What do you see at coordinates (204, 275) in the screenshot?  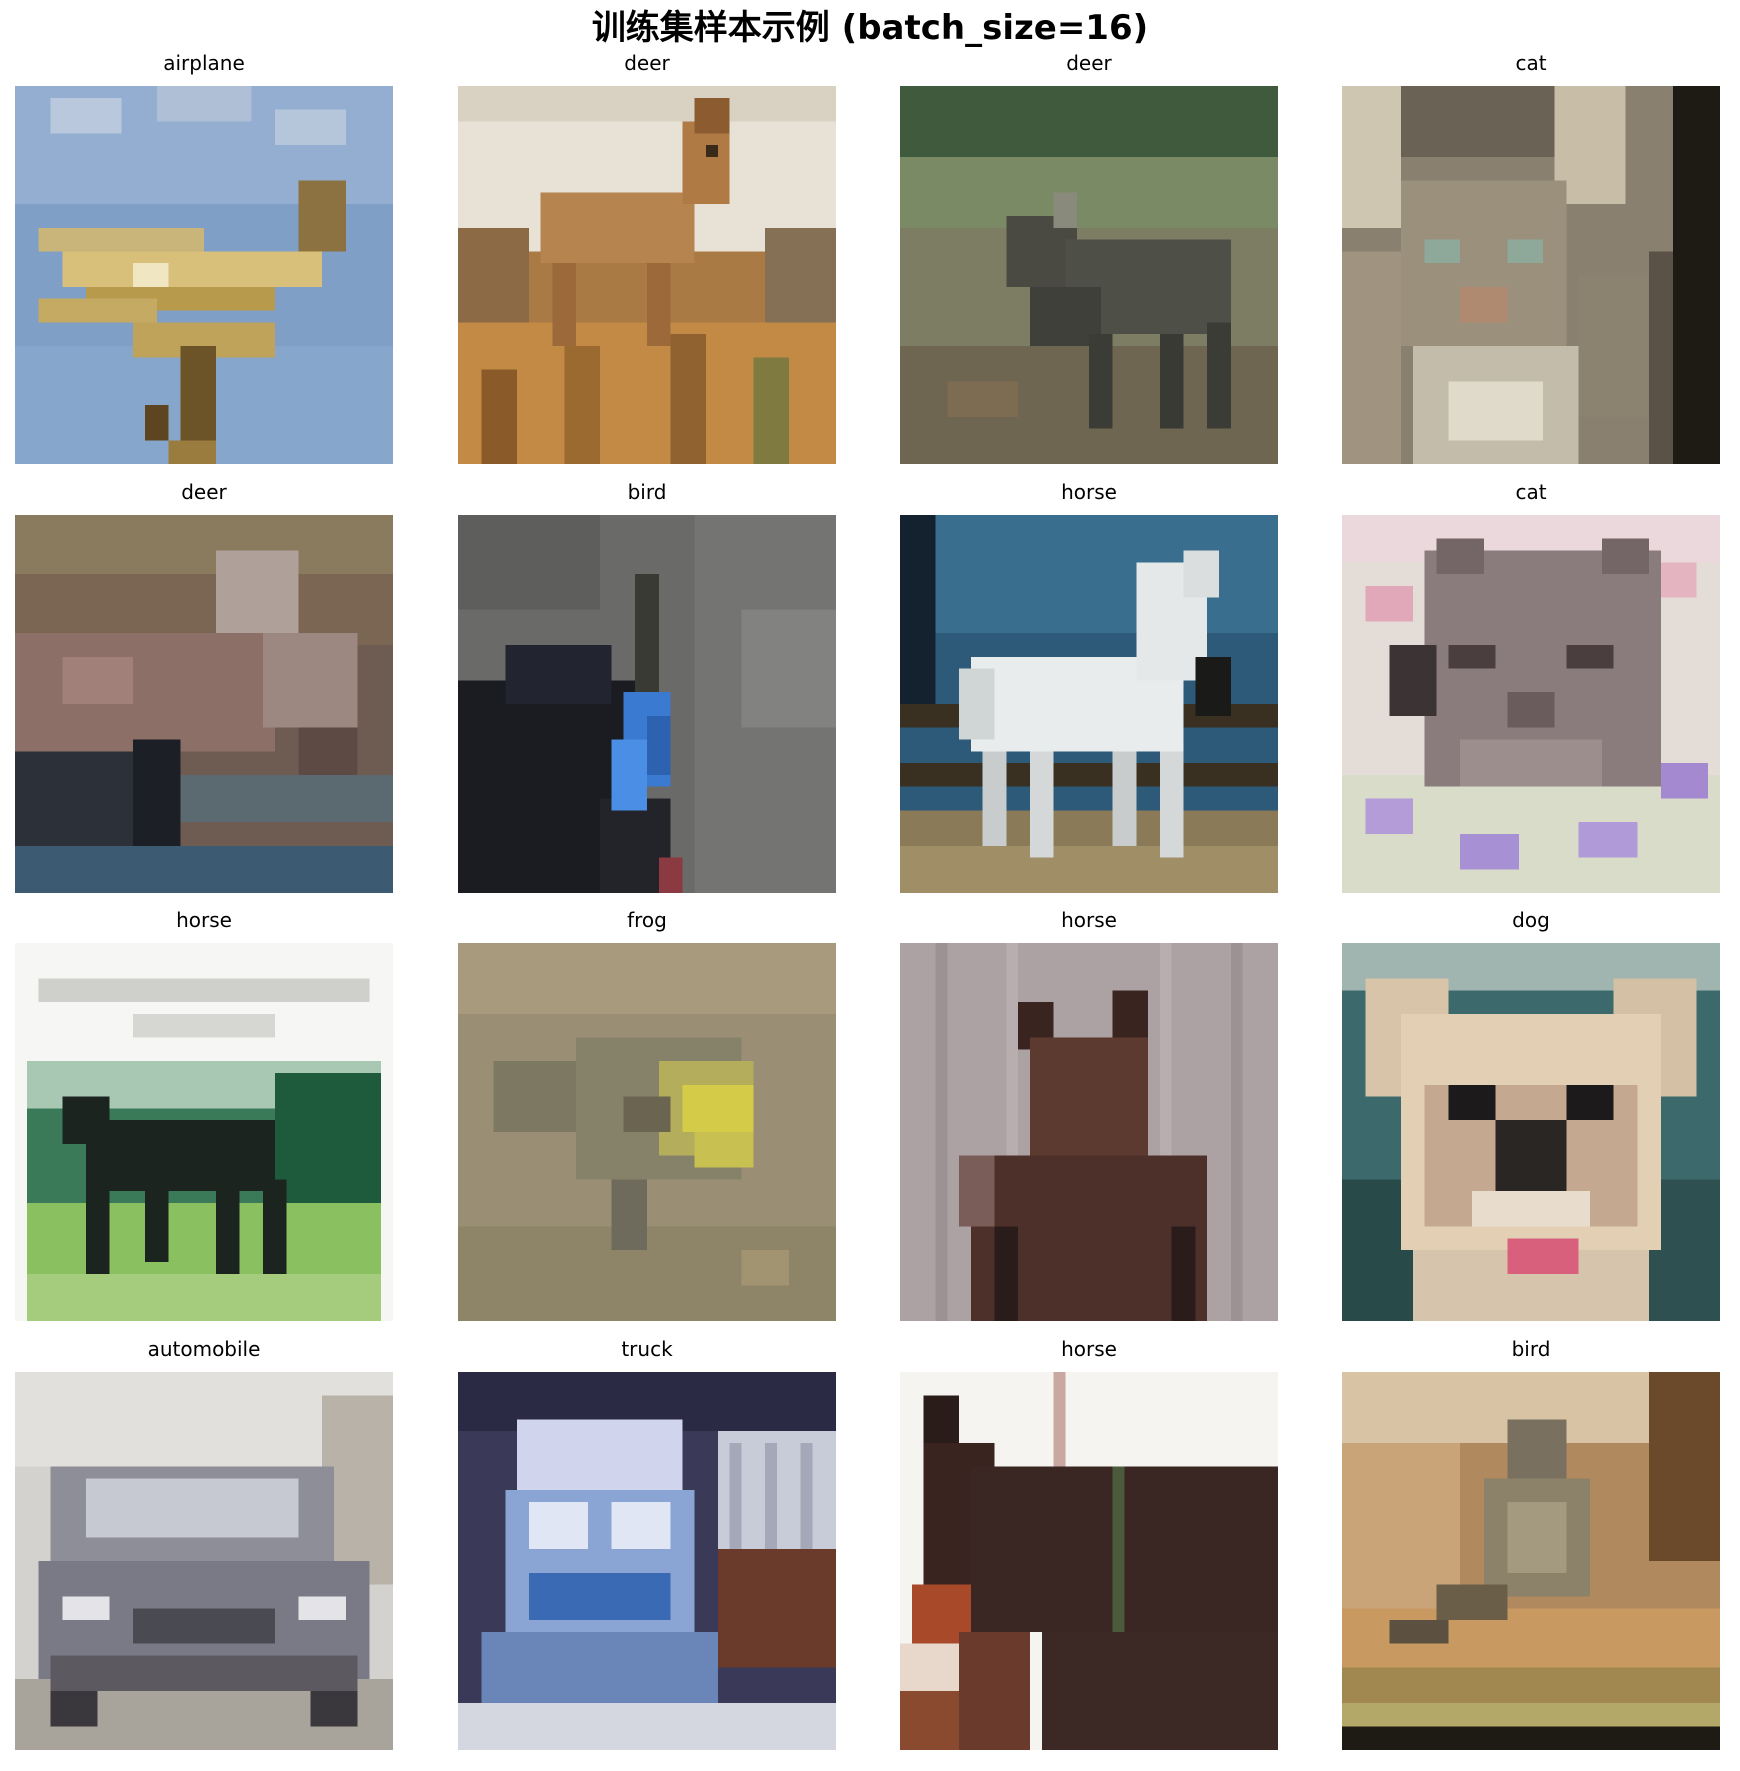 I see `sample-image-airplane` at bounding box center [204, 275].